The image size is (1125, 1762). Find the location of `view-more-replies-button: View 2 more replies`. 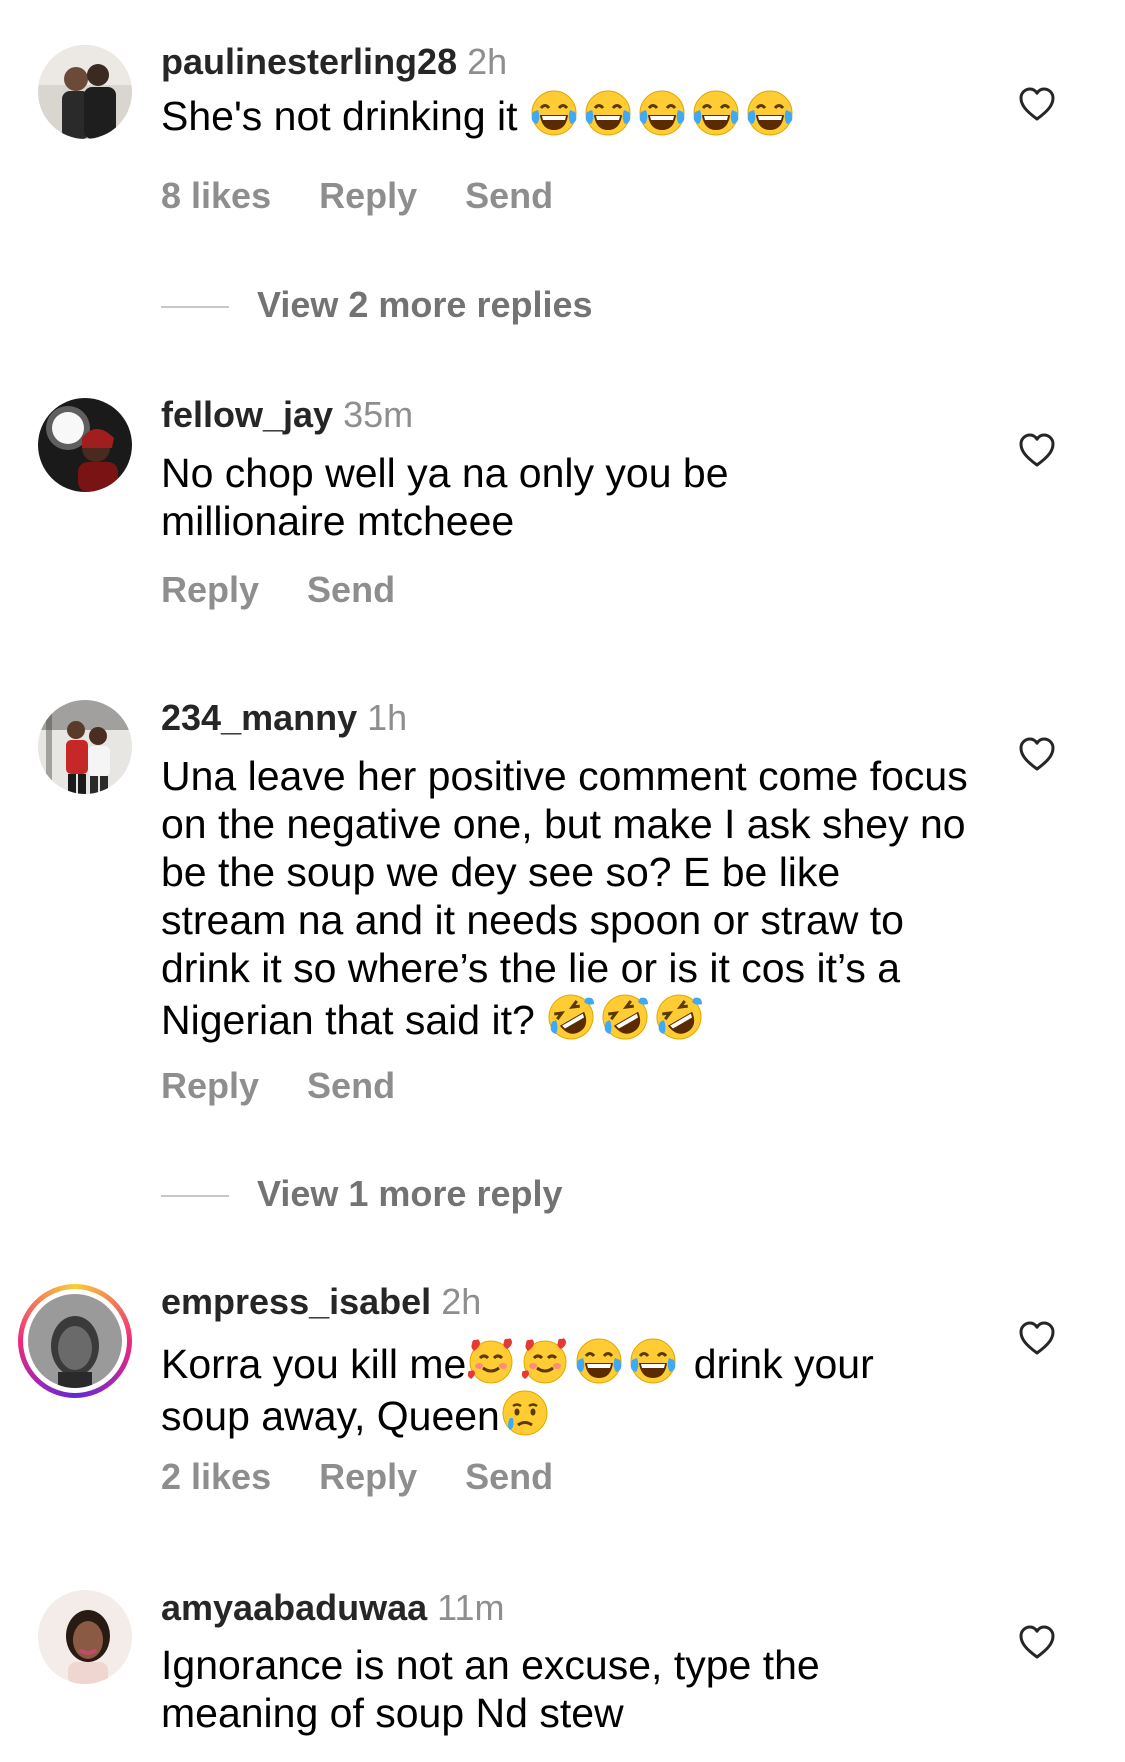

view-more-replies-button: View 2 more replies is located at coordinates (377, 305).